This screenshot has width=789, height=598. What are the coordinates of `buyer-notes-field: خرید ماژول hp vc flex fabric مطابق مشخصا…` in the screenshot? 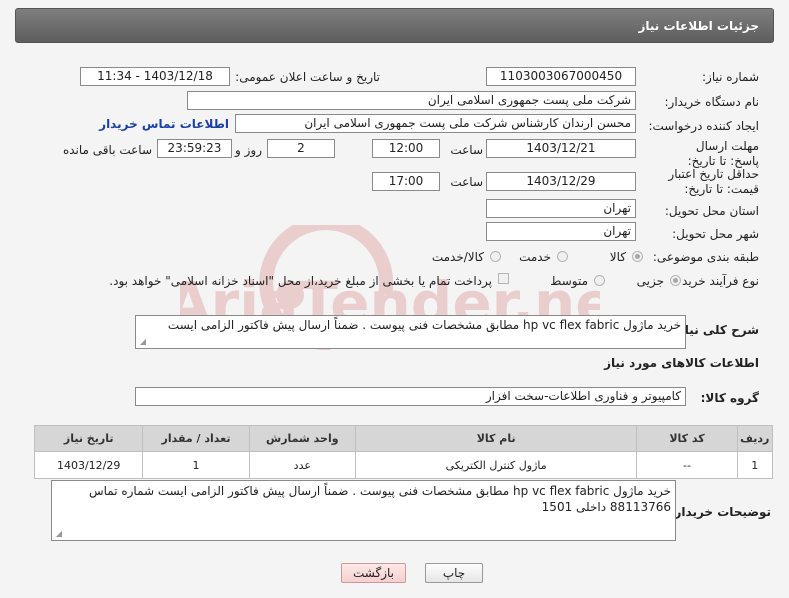 It's located at (363, 510).